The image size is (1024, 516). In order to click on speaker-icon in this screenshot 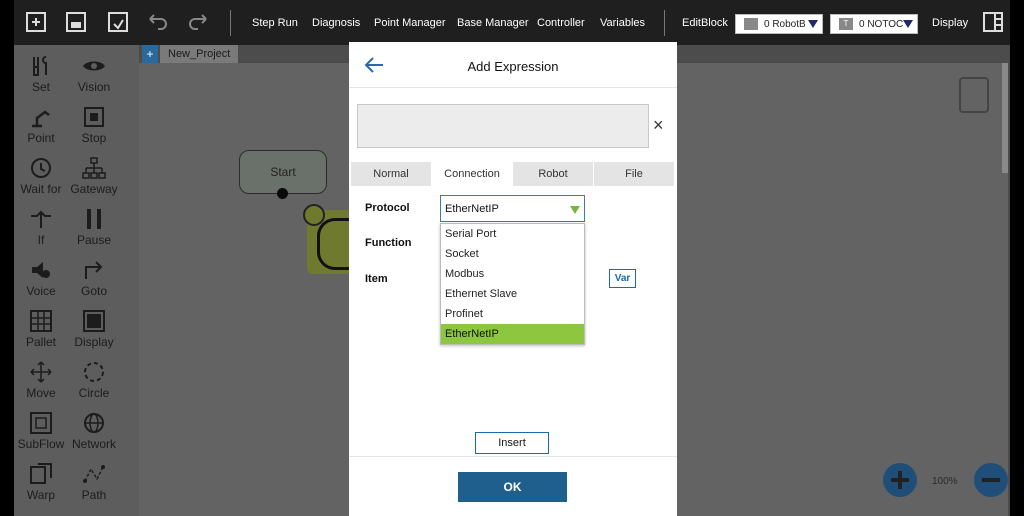, I will do `click(41, 270)`.